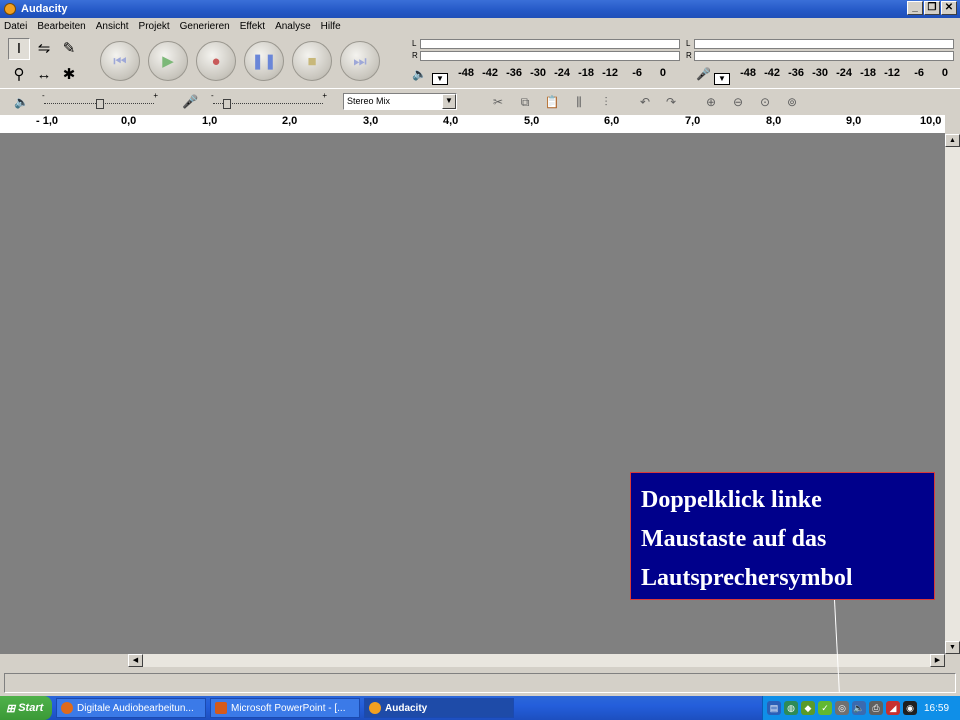 This screenshot has width=960, height=720. Describe the element at coordinates (738, 102) in the screenshot. I see `zoom-out-icon: ⊖` at that location.